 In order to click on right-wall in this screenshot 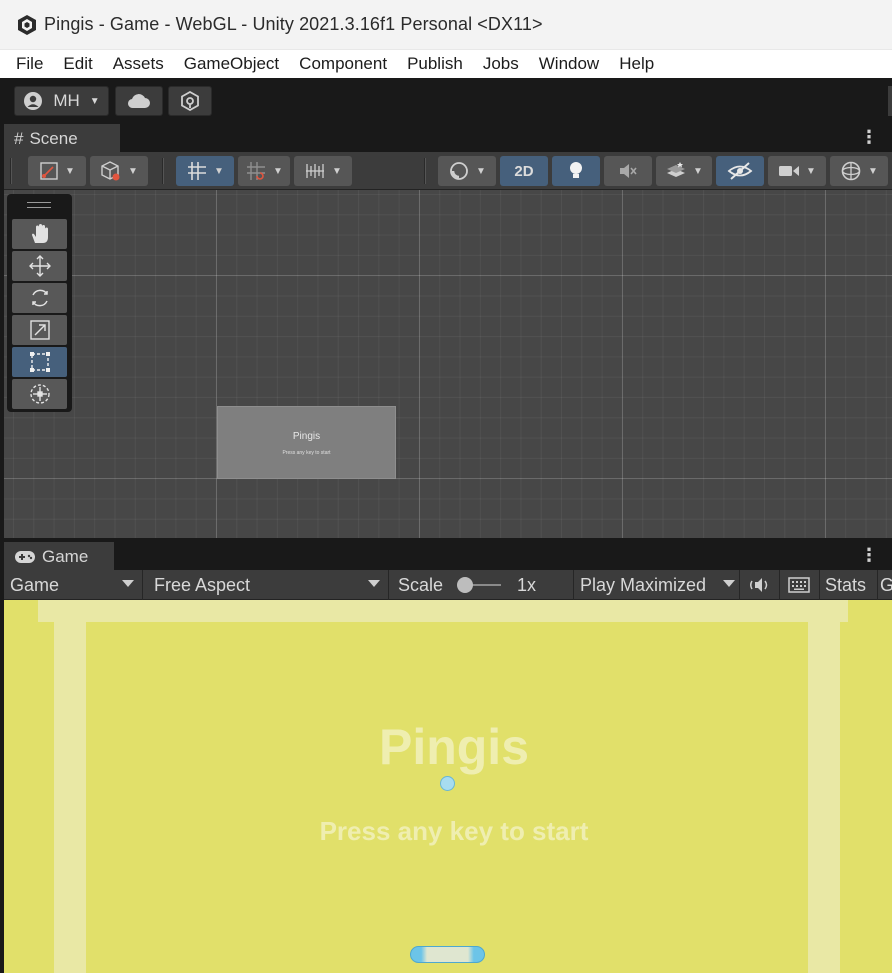, I will do `click(824, 797)`.